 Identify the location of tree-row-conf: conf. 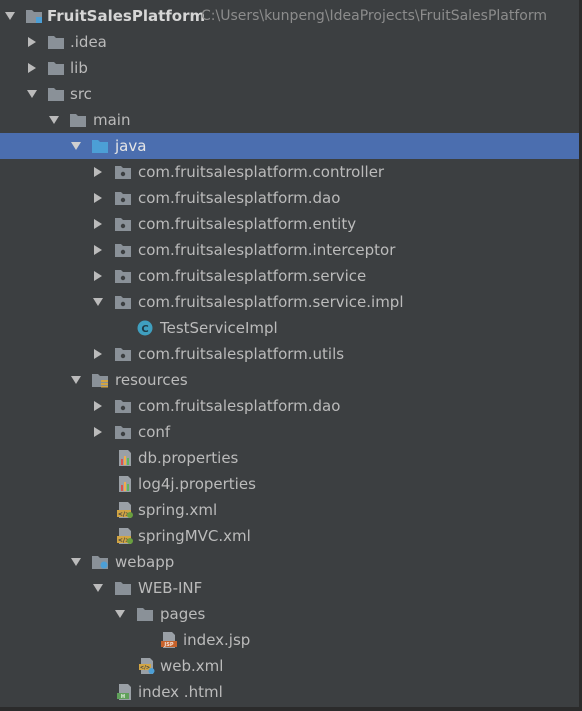
(291, 432).